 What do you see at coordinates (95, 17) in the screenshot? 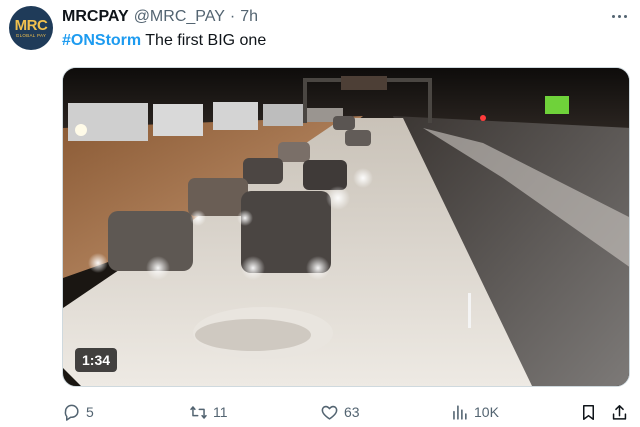
I see `author-name: MRCPAY` at bounding box center [95, 17].